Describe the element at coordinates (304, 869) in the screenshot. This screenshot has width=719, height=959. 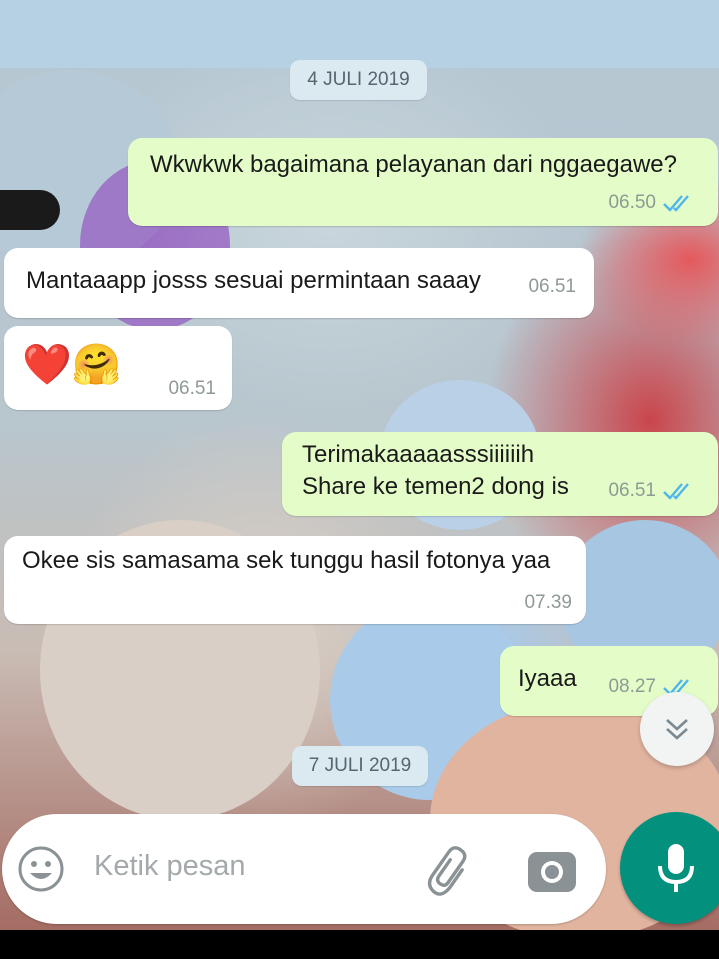
I see `message-composer: Ketik pesan` at that location.